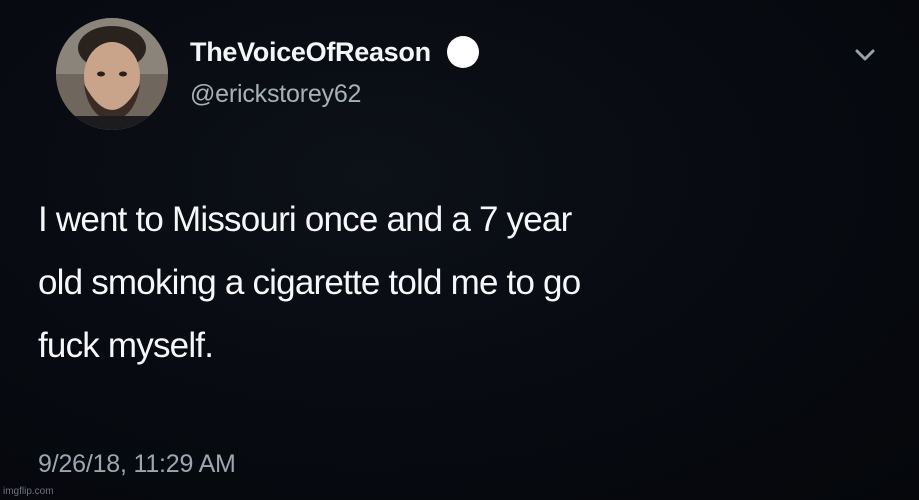 This screenshot has height=500, width=919. Describe the element at coordinates (28, 491) in the screenshot. I see `watermark: imgflip.com` at that location.